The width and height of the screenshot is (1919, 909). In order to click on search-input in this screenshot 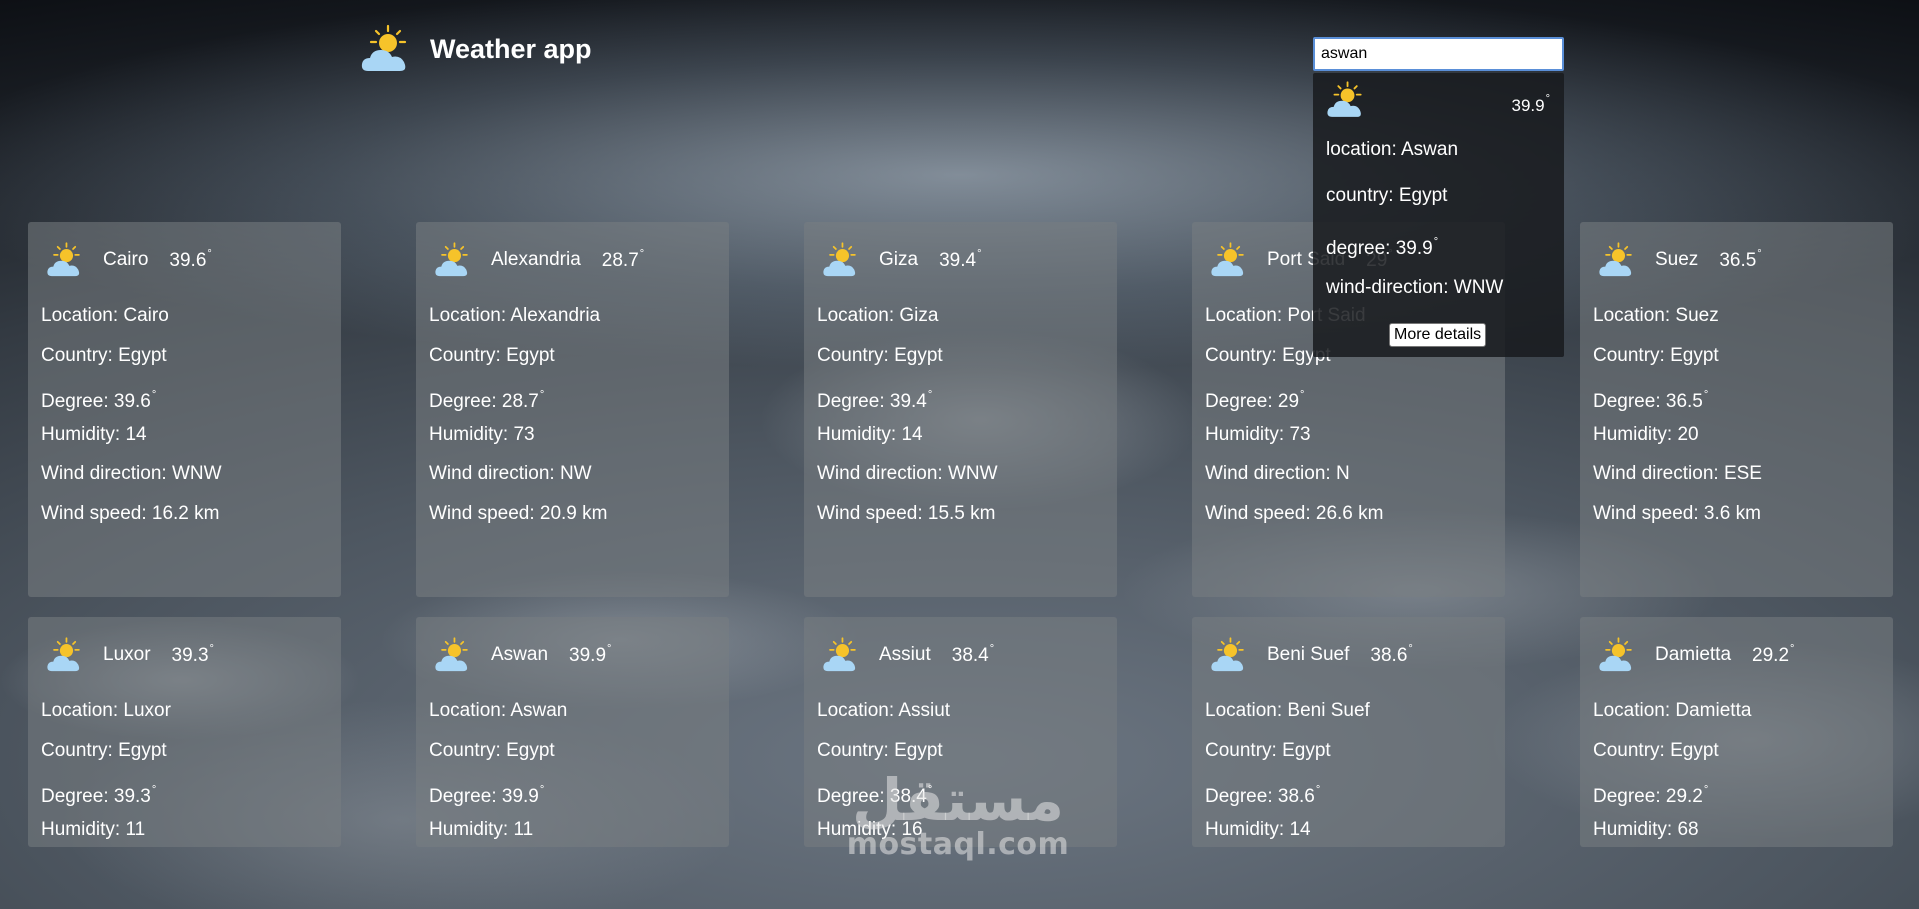, I will do `click(1438, 54)`.